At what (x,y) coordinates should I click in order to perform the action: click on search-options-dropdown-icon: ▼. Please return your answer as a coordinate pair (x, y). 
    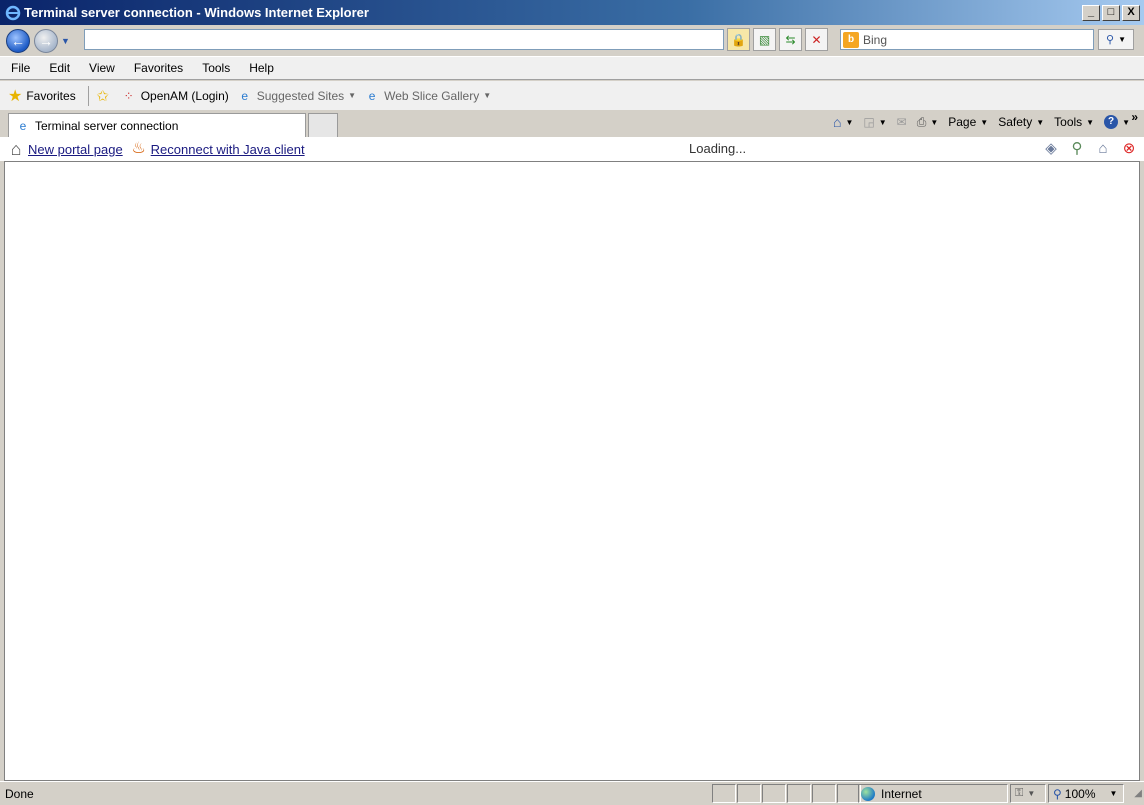
    Looking at the image, I should click on (1122, 39).